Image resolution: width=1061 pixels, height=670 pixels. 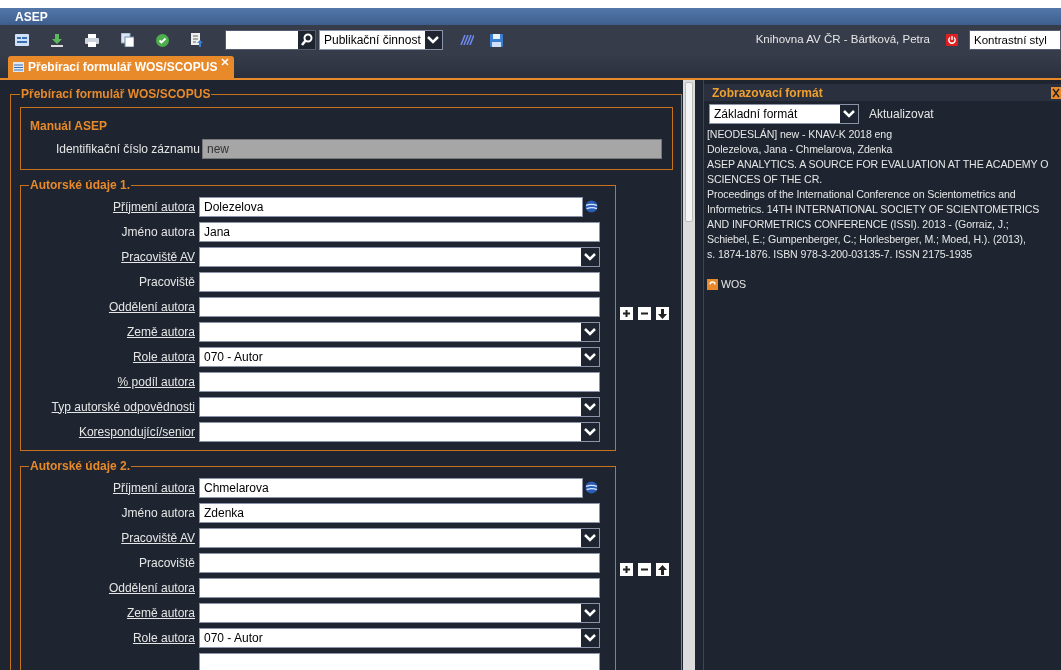 I want to click on input-field: Jana, so click(x=399, y=231).